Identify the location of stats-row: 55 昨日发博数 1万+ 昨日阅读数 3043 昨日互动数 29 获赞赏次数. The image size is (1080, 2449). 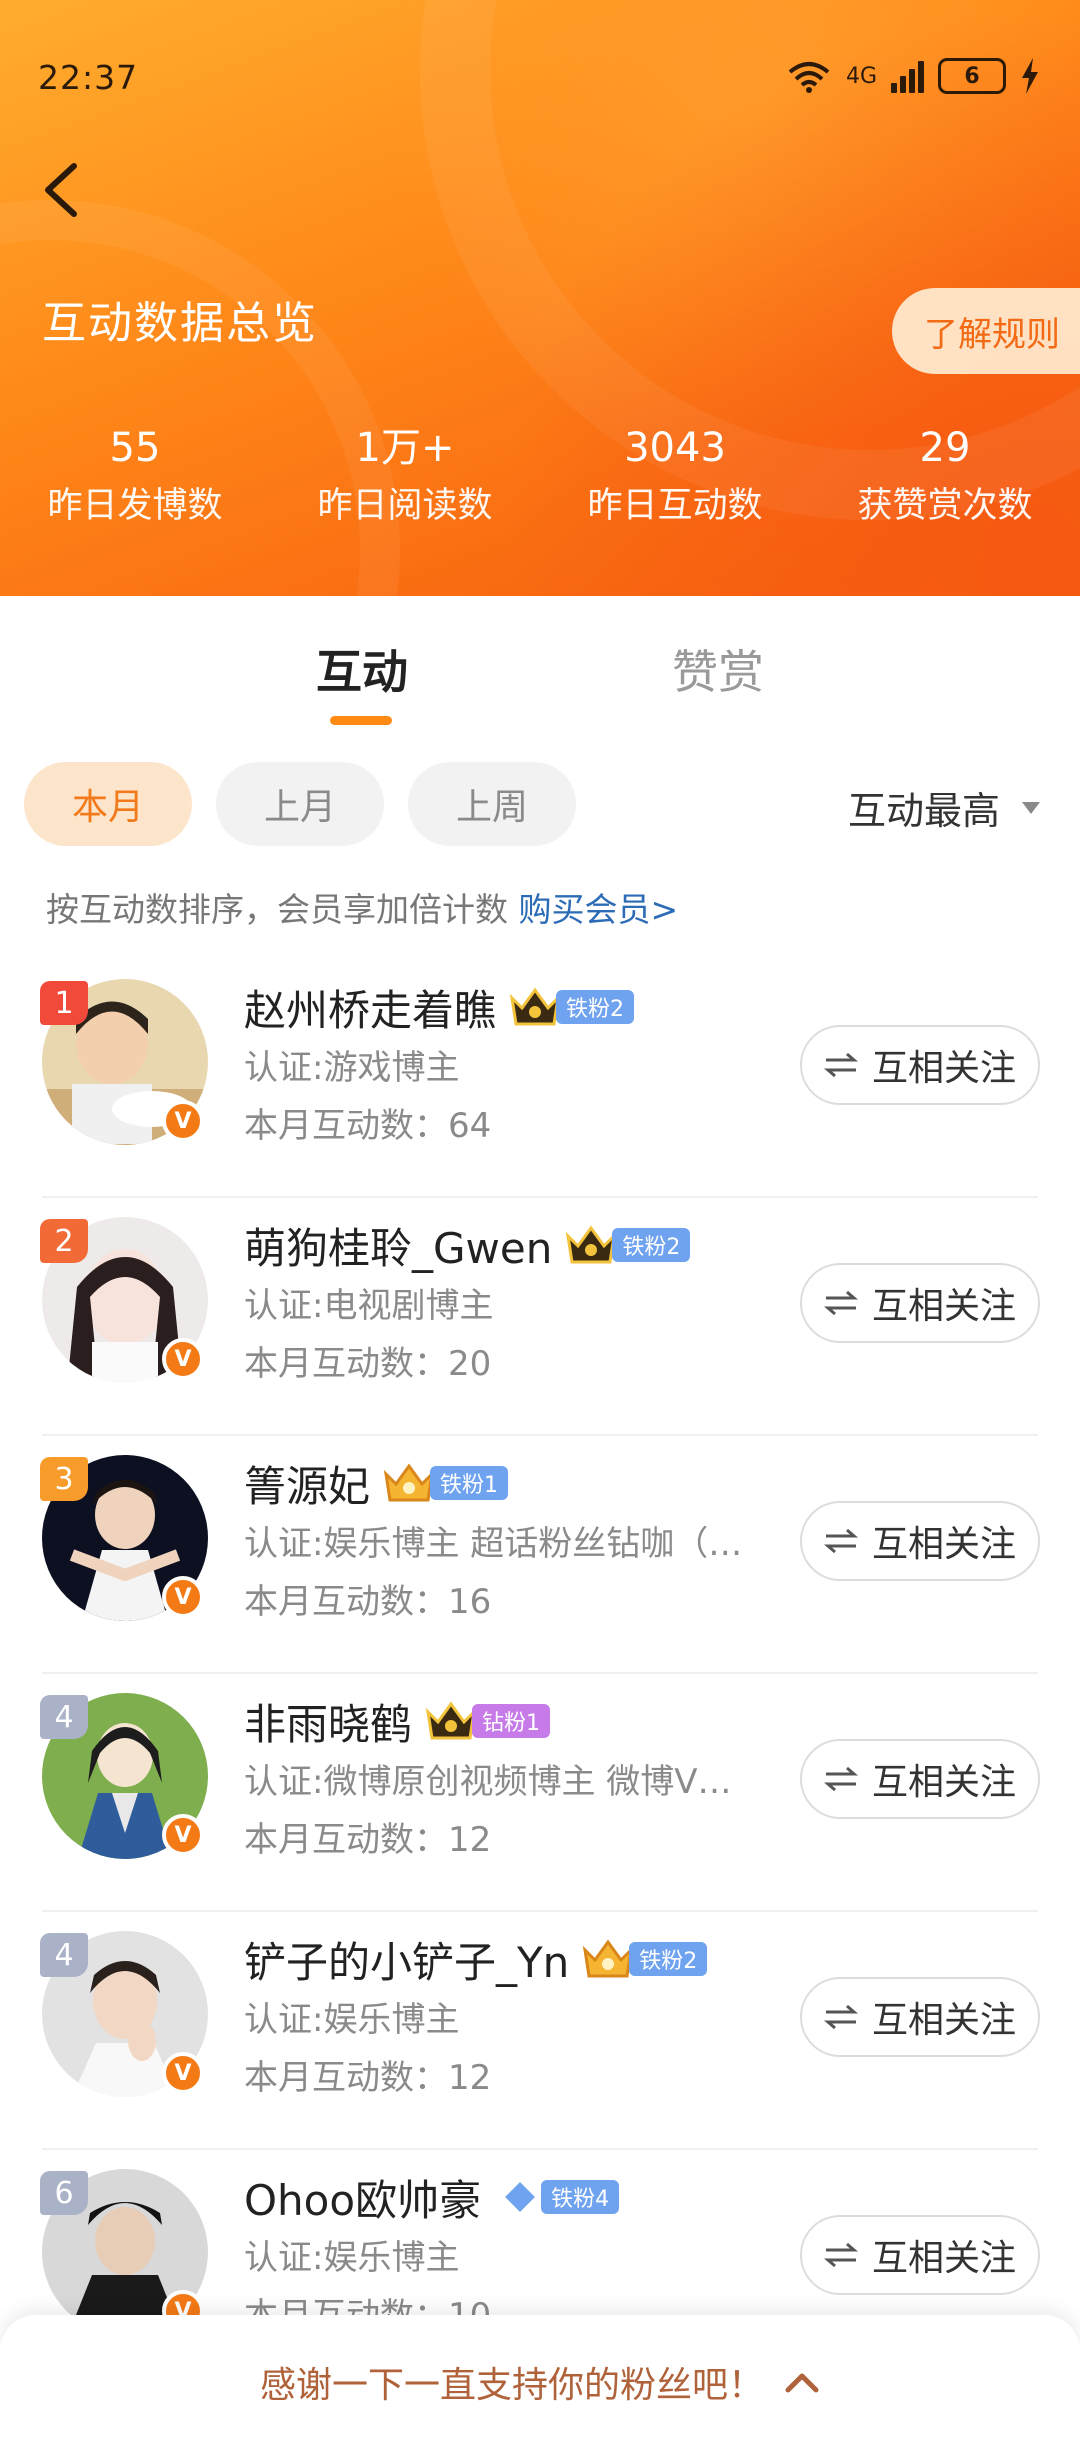
(540, 478).